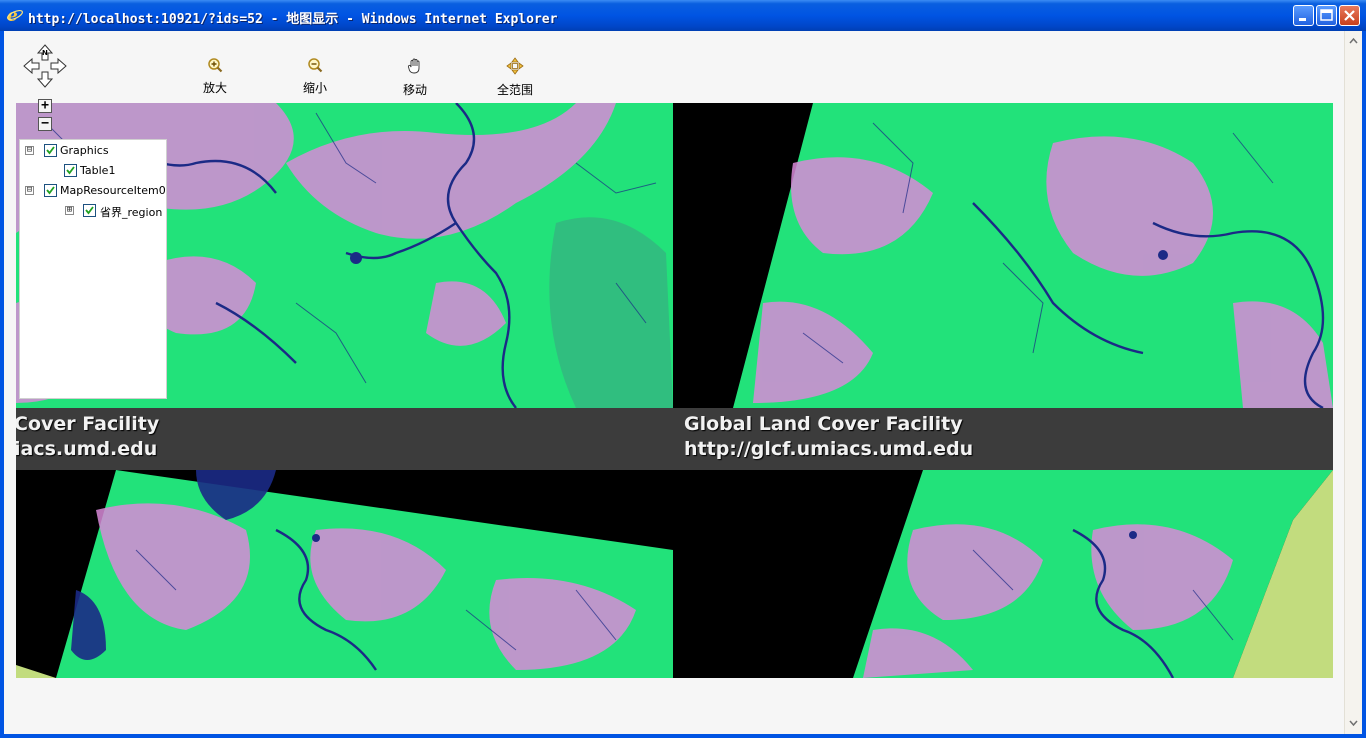  I want to click on ie-logo-icon: e, so click(15, 15).